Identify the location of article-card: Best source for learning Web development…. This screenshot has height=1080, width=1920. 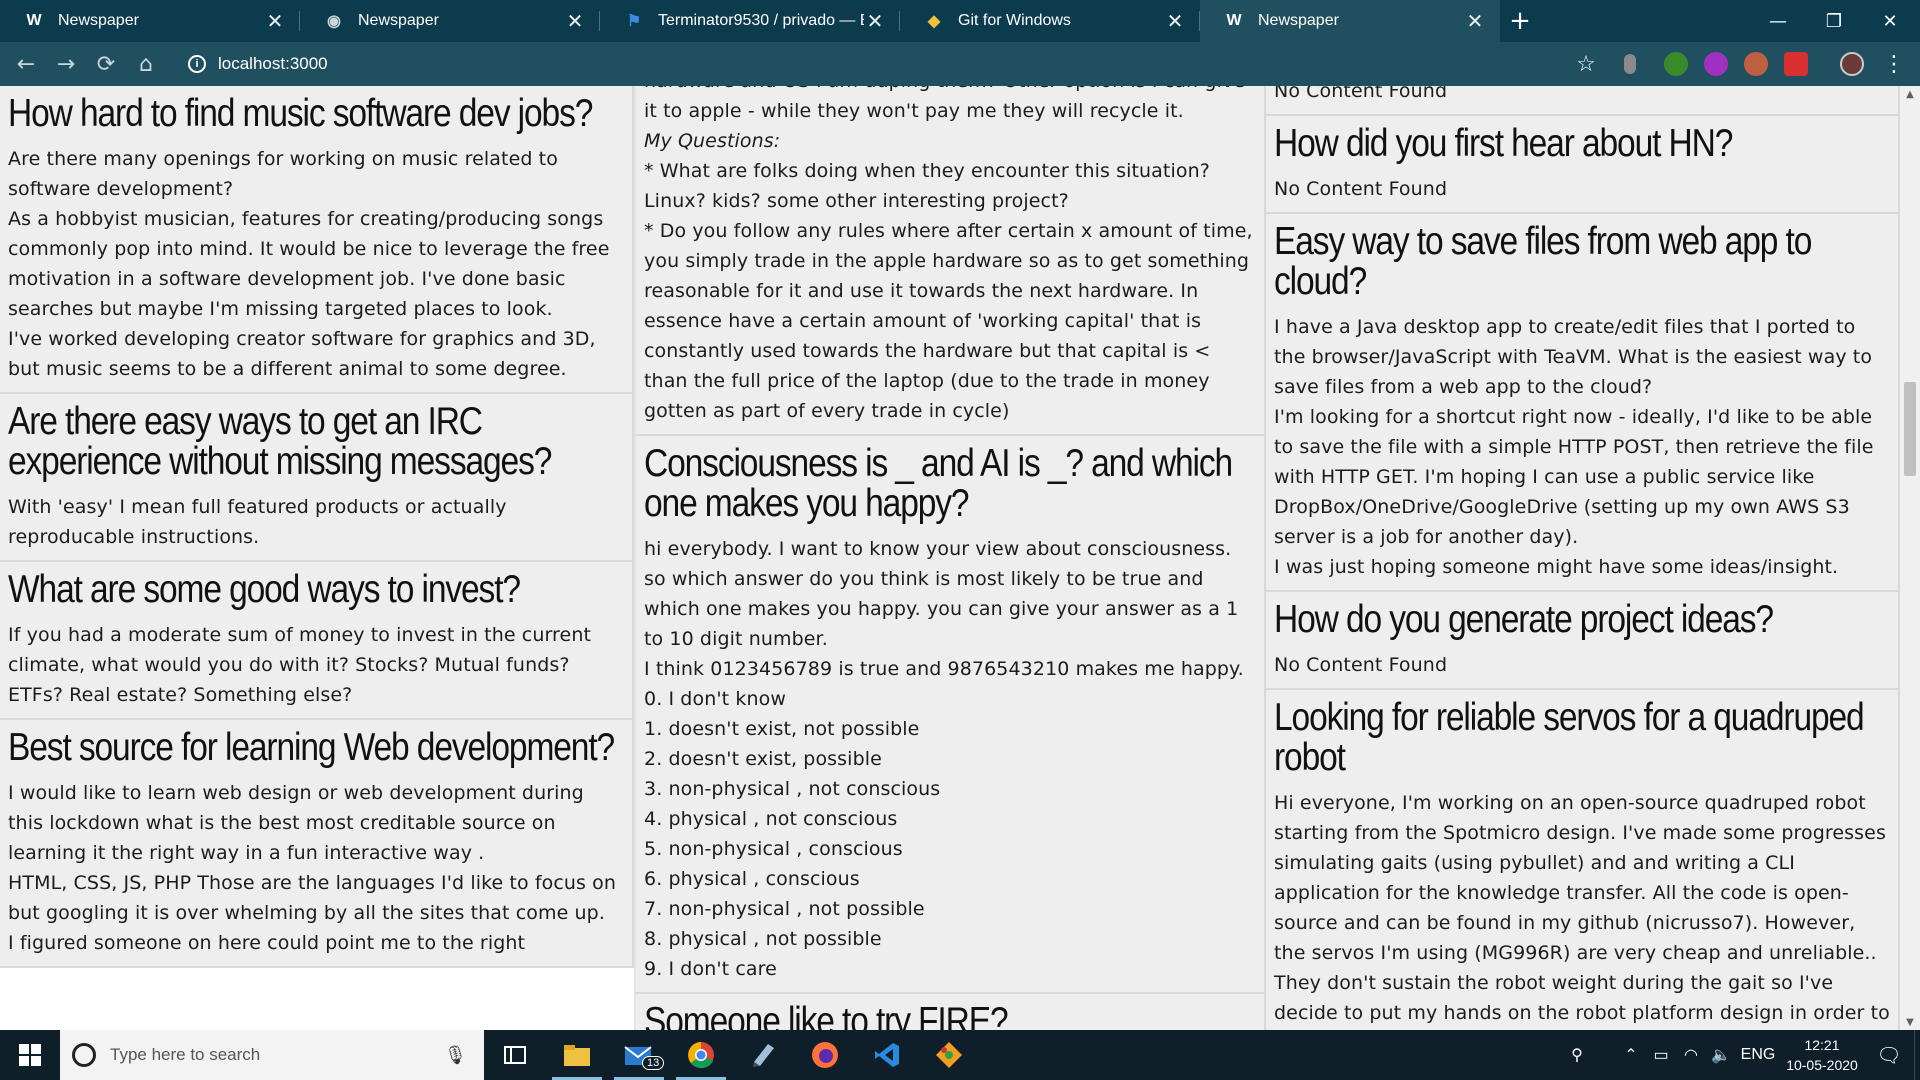
(317, 844).